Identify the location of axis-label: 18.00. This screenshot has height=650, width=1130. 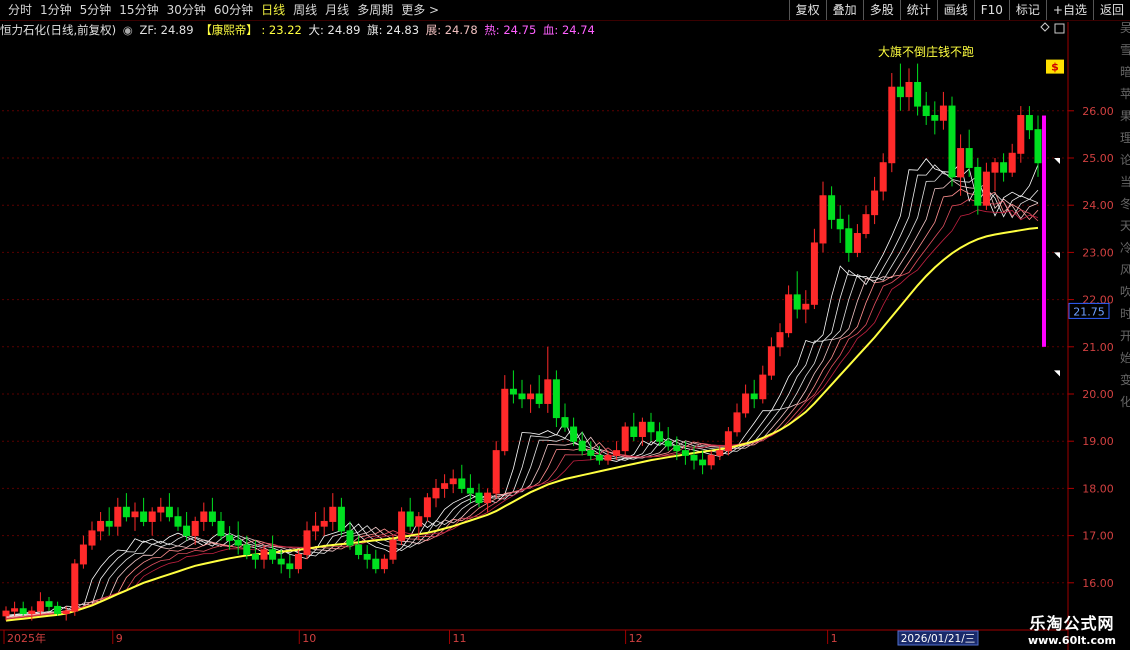
(1098, 488).